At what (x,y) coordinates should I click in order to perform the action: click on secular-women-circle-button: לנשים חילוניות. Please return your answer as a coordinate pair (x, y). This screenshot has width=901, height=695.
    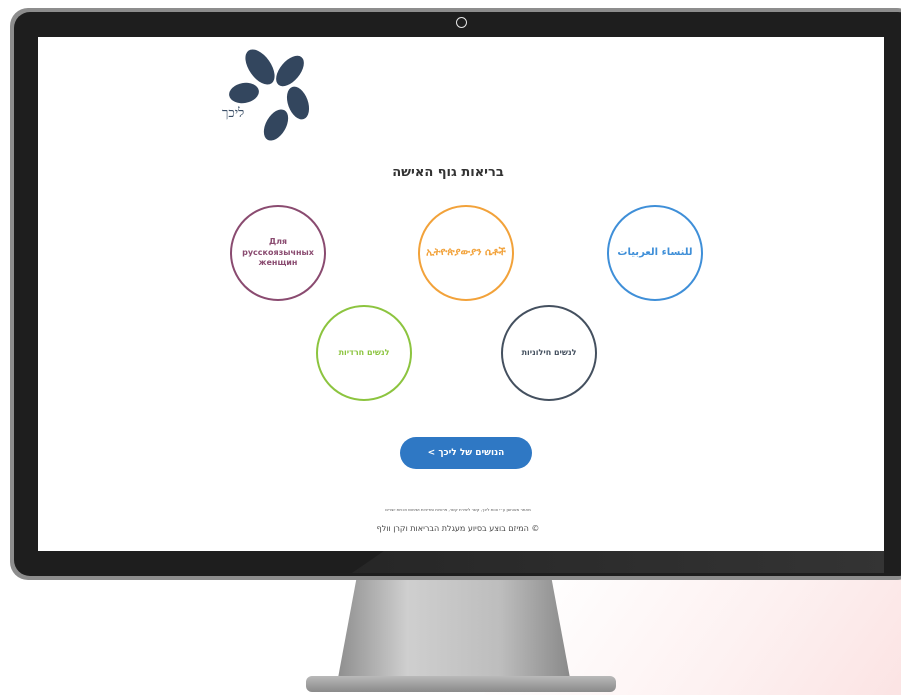
    Looking at the image, I should click on (549, 353).